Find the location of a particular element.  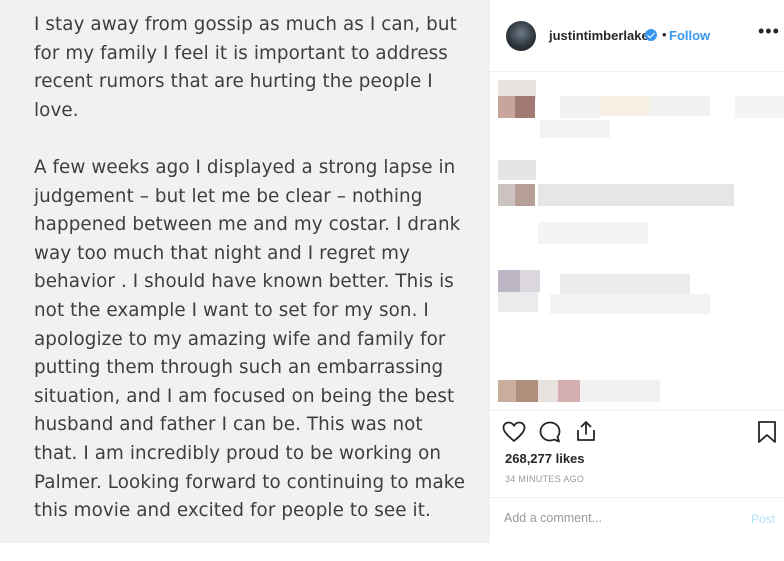

comment-icon is located at coordinates (550, 432).